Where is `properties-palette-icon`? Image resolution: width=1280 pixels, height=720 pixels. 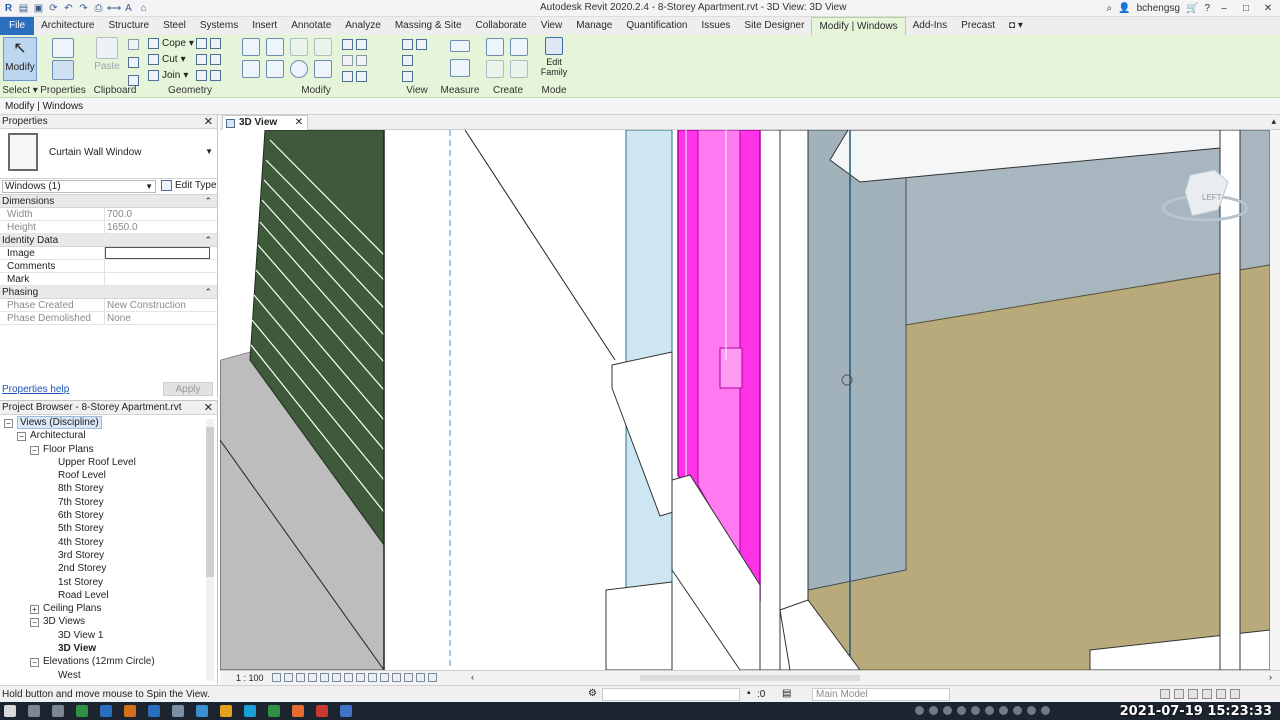 properties-palette-icon is located at coordinates (63, 70).